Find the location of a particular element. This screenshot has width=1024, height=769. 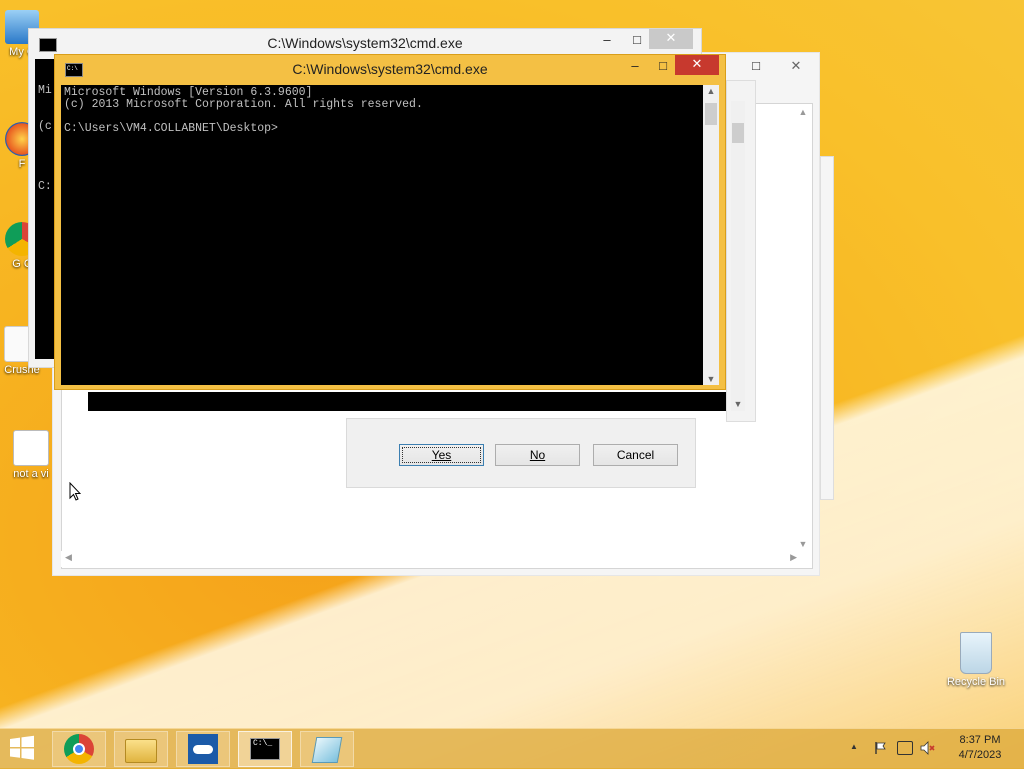

hidden-console-frame: ▼ is located at coordinates (741, 251).